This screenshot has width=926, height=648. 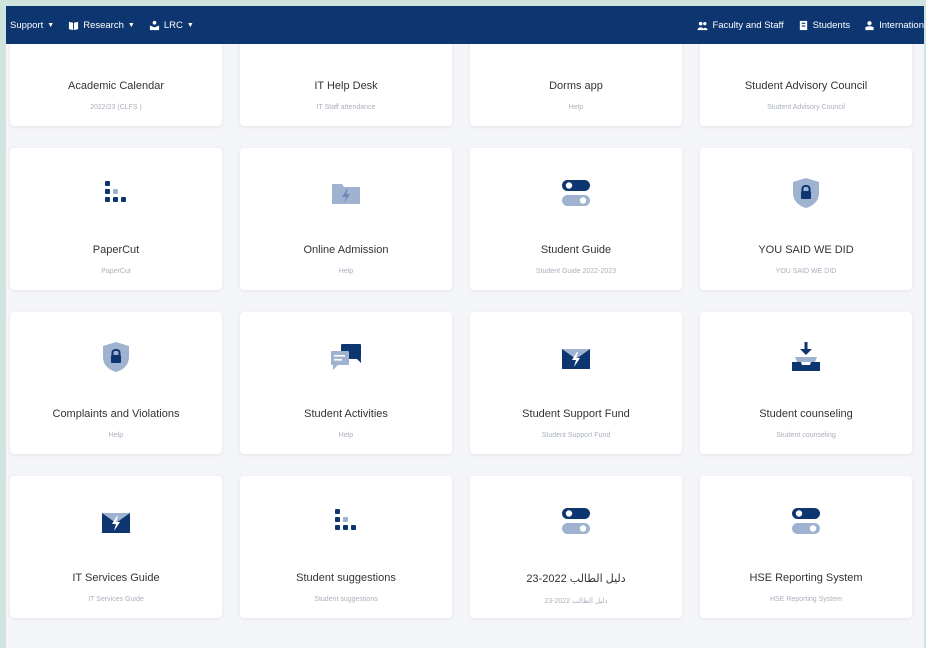 What do you see at coordinates (116, 599) in the screenshot?
I see `card-subtitle: IT Services Guide` at bounding box center [116, 599].